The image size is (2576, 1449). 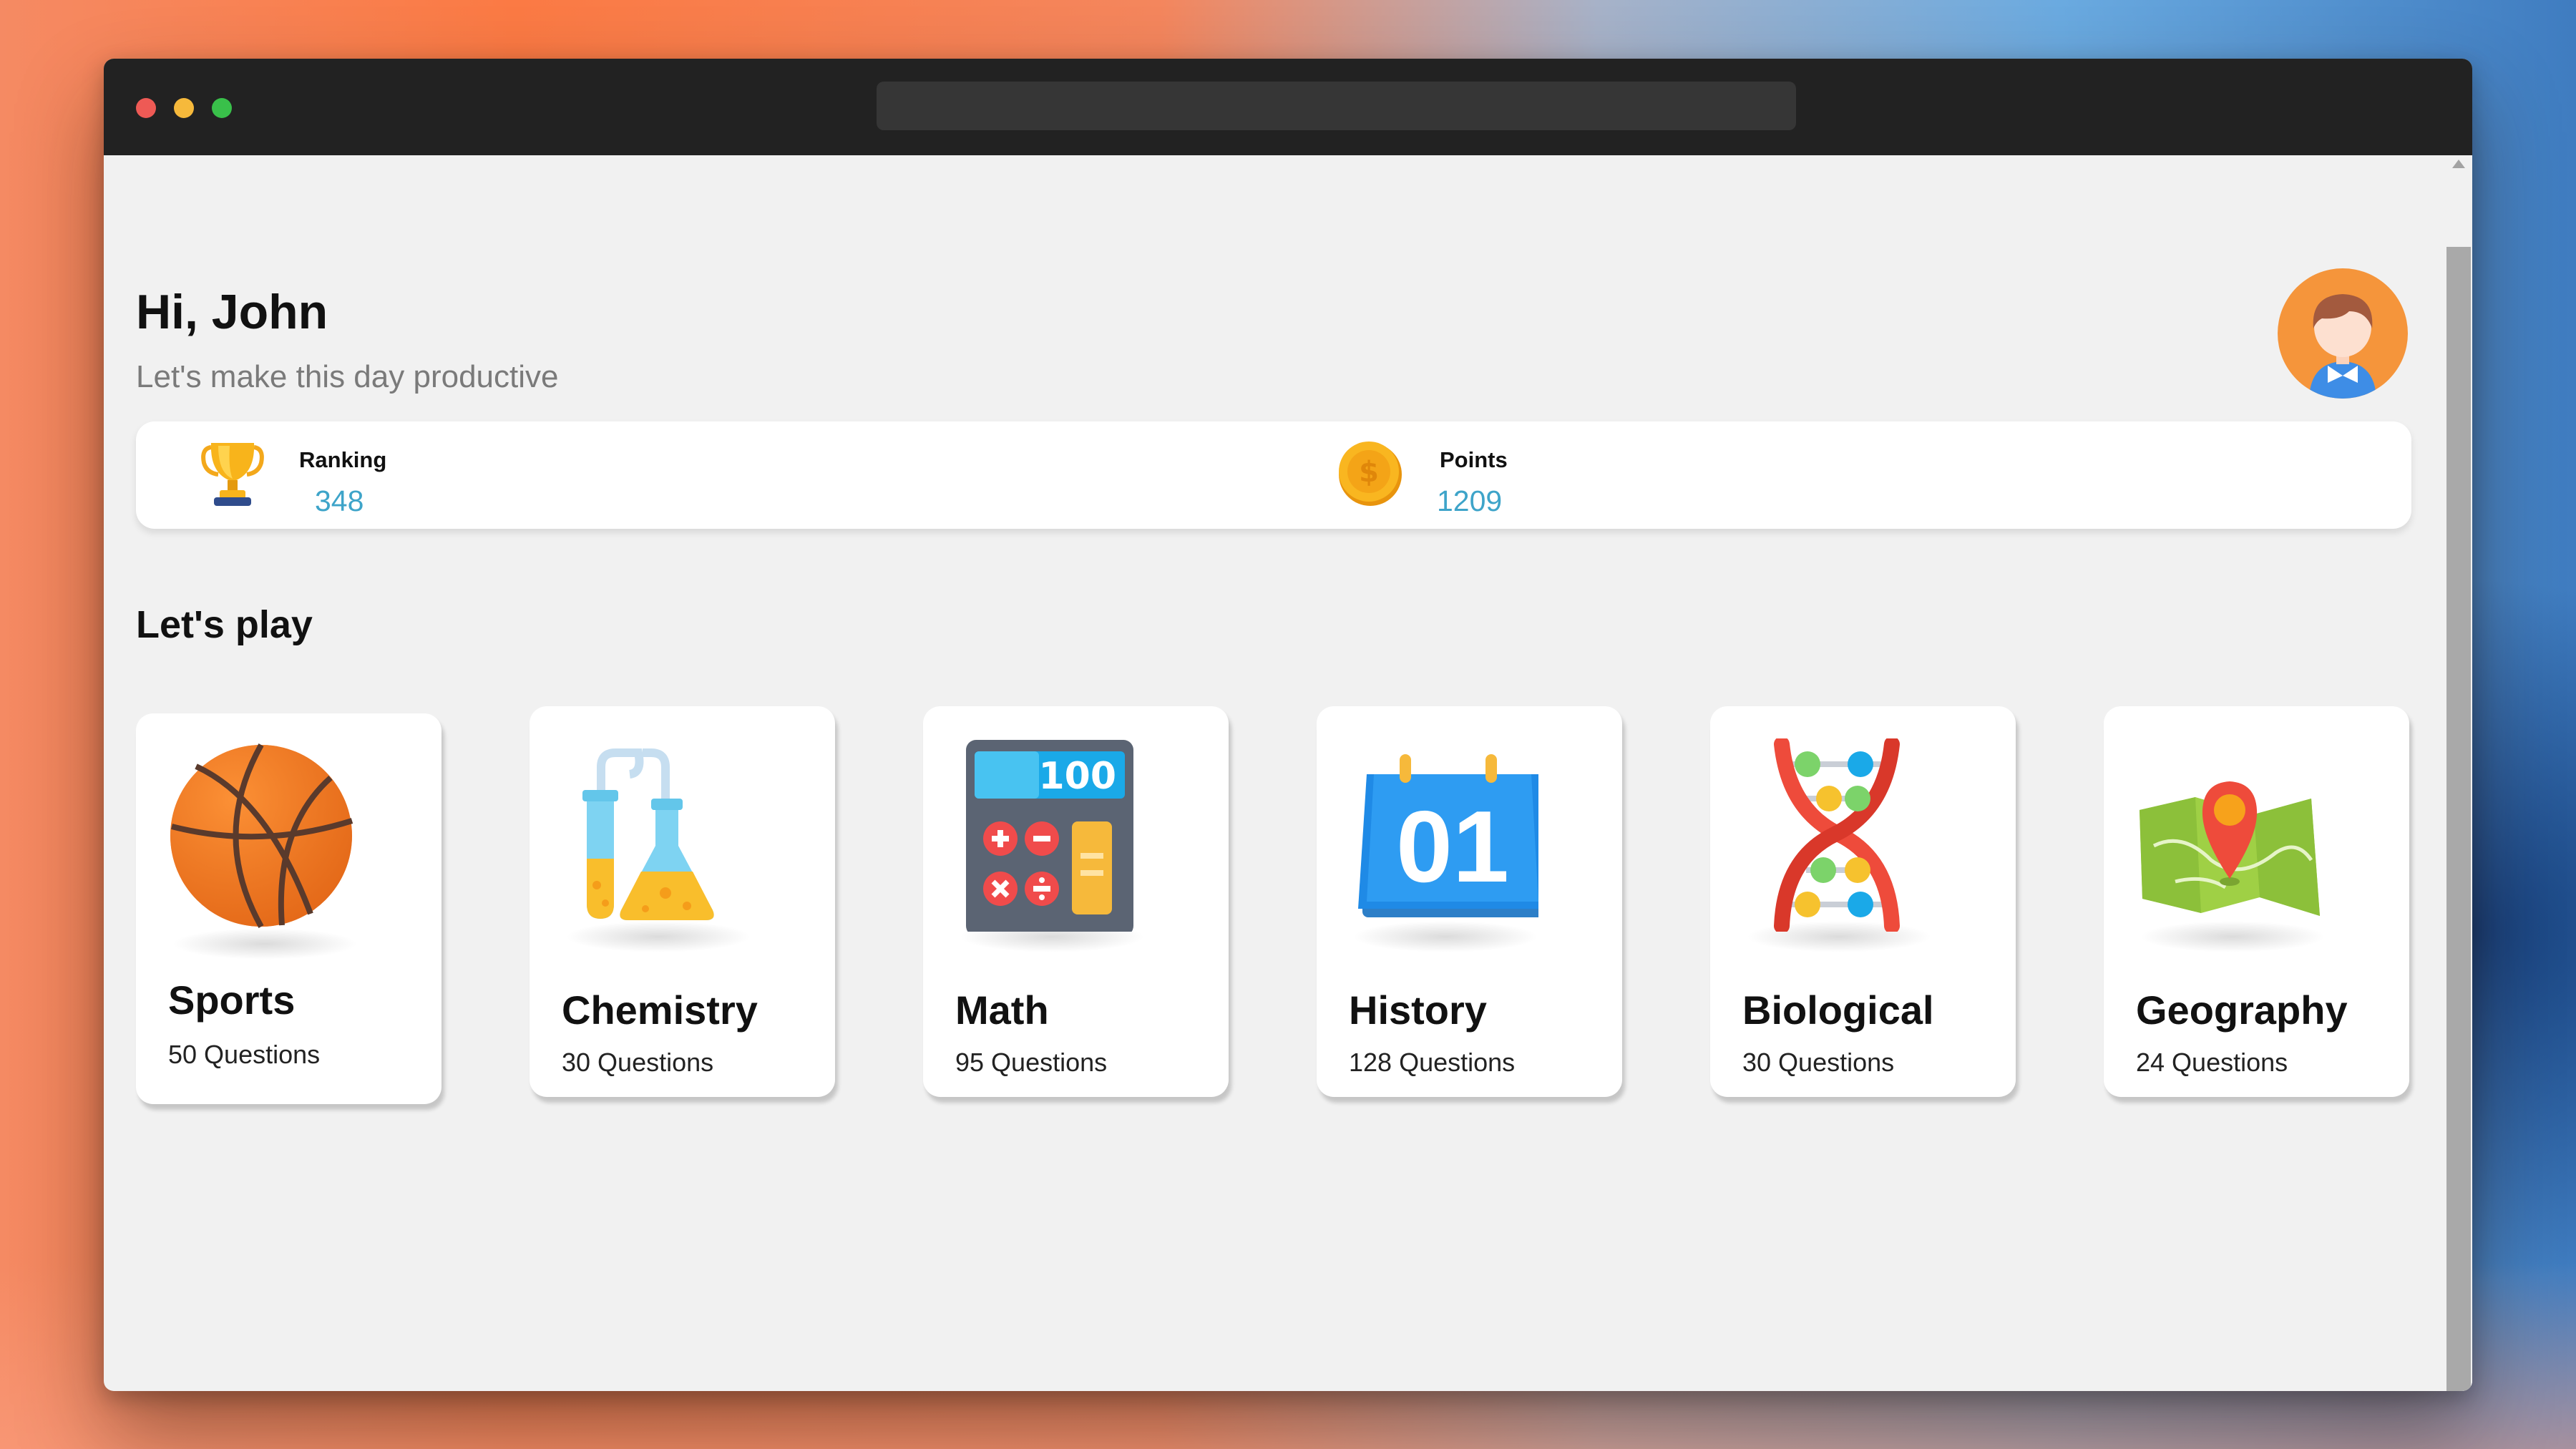 What do you see at coordinates (1452, 847) in the screenshot?
I see `calendar-date: 01` at bounding box center [1452, 847].